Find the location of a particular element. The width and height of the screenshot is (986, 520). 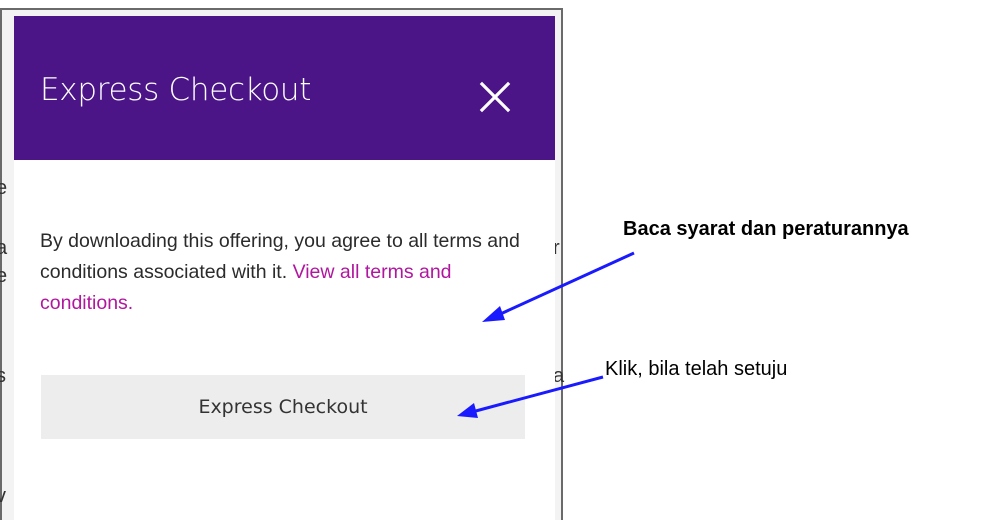

background-text-fragment: s is located at coordinates (3, 376).